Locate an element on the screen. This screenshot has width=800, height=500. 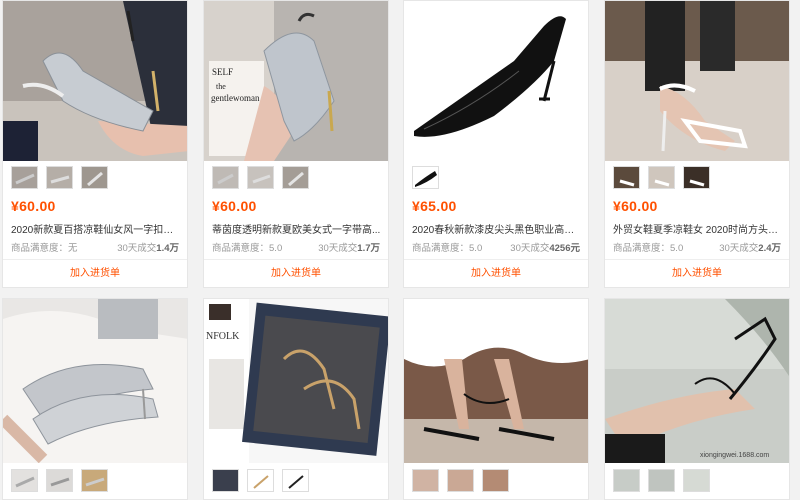
product-meta: 商品满意度：5.0 30天成交2.4万 is located at coordinates (697, 247).